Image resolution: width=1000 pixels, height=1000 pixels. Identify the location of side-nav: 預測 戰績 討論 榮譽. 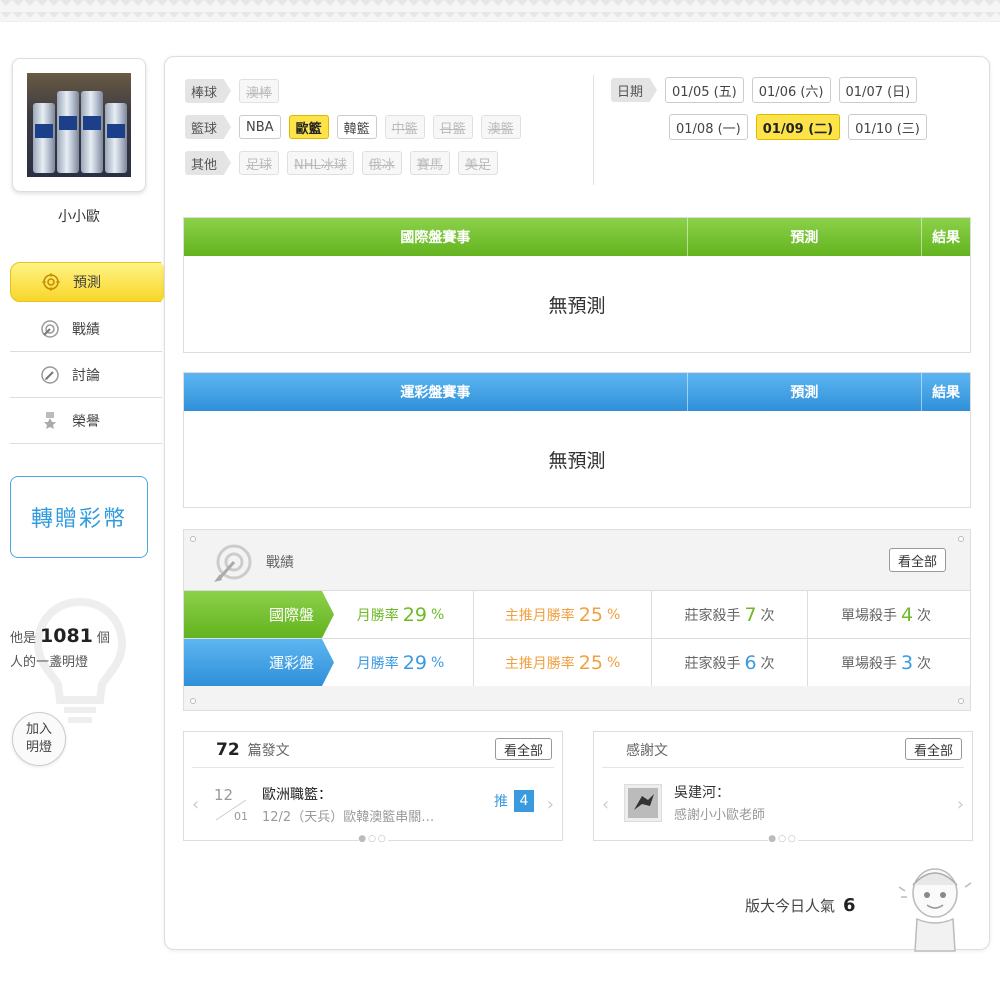
(92, 353).